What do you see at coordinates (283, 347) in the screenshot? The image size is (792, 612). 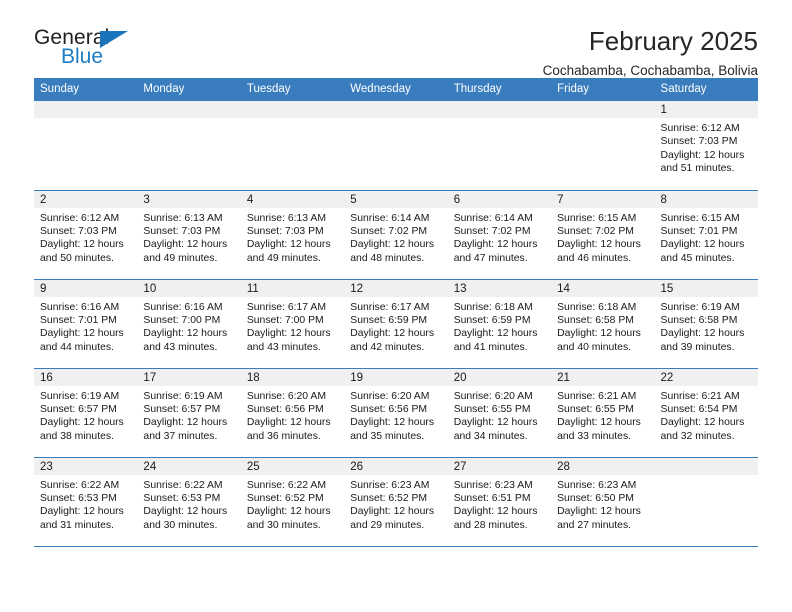 I see `daylight-duration-line2: and 43 minutes.` at bounding box center [283, 347].